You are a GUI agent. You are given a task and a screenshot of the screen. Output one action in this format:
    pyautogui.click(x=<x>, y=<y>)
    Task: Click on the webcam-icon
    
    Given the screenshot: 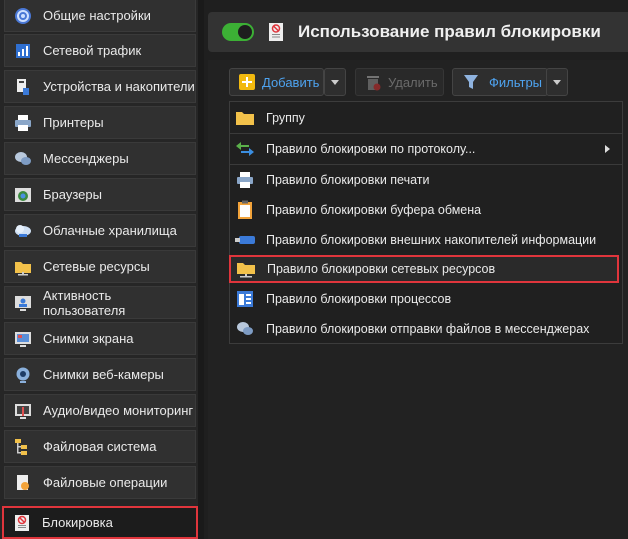 What is the action you would take?
    pyautogui.click(x=23, y=375)
    